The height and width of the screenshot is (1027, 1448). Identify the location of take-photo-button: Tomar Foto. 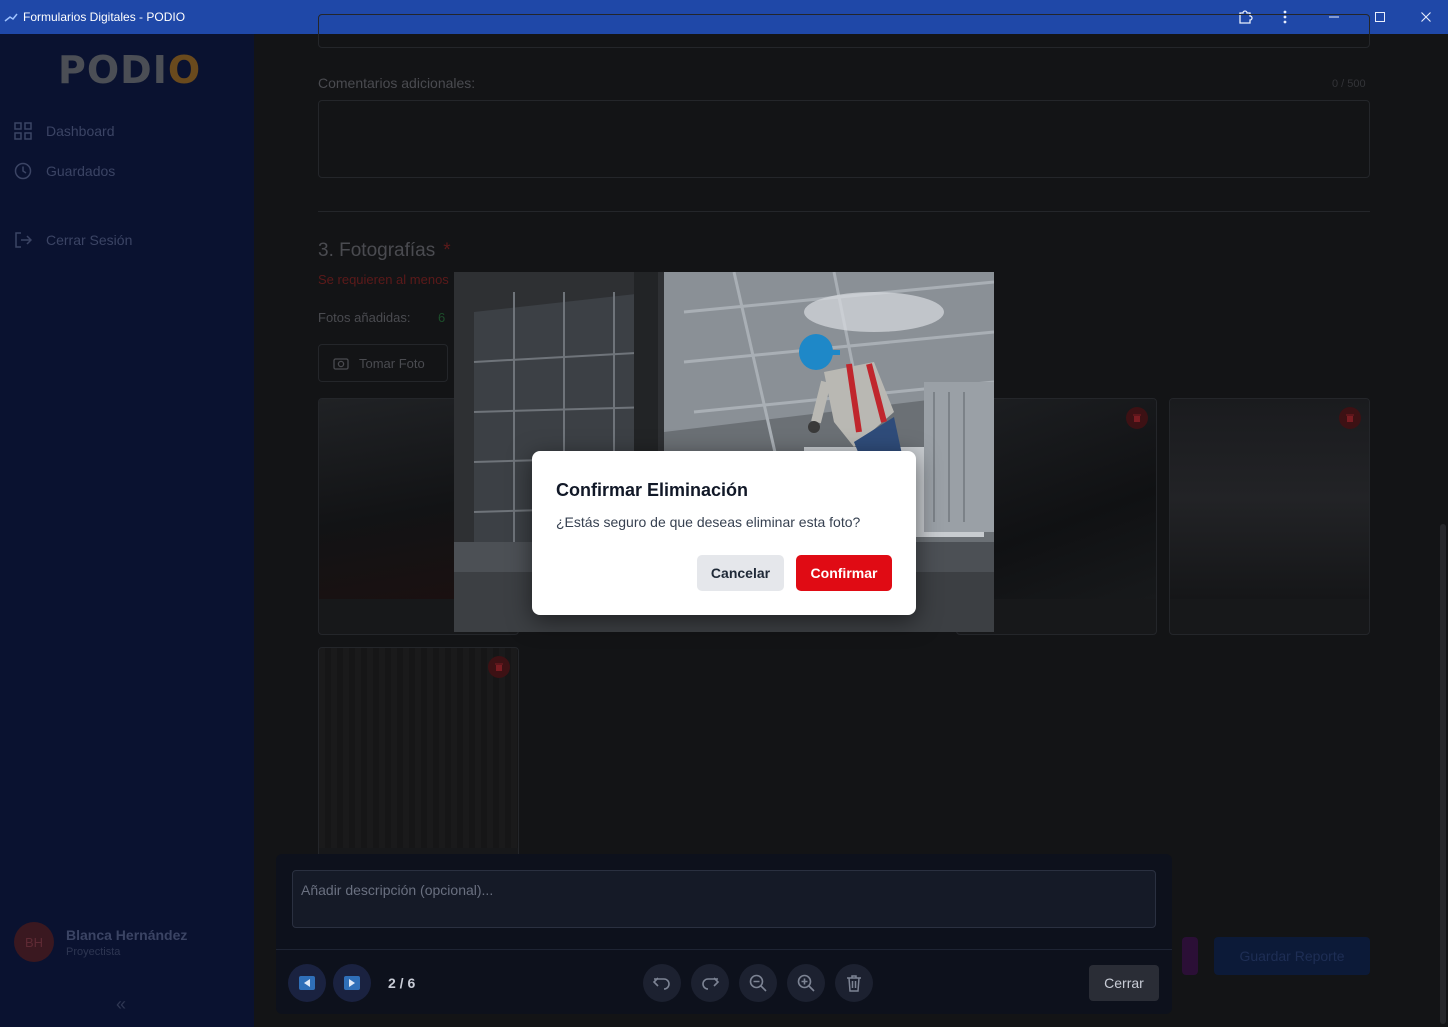
(383, 363).